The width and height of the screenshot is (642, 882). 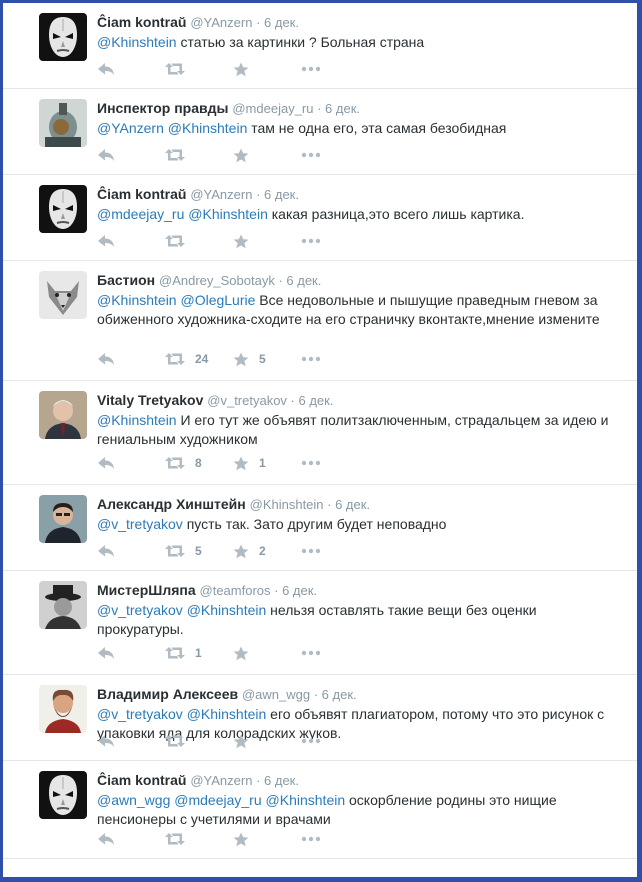 I want to click on favorite-button: 1, so click(x=267, y=463).